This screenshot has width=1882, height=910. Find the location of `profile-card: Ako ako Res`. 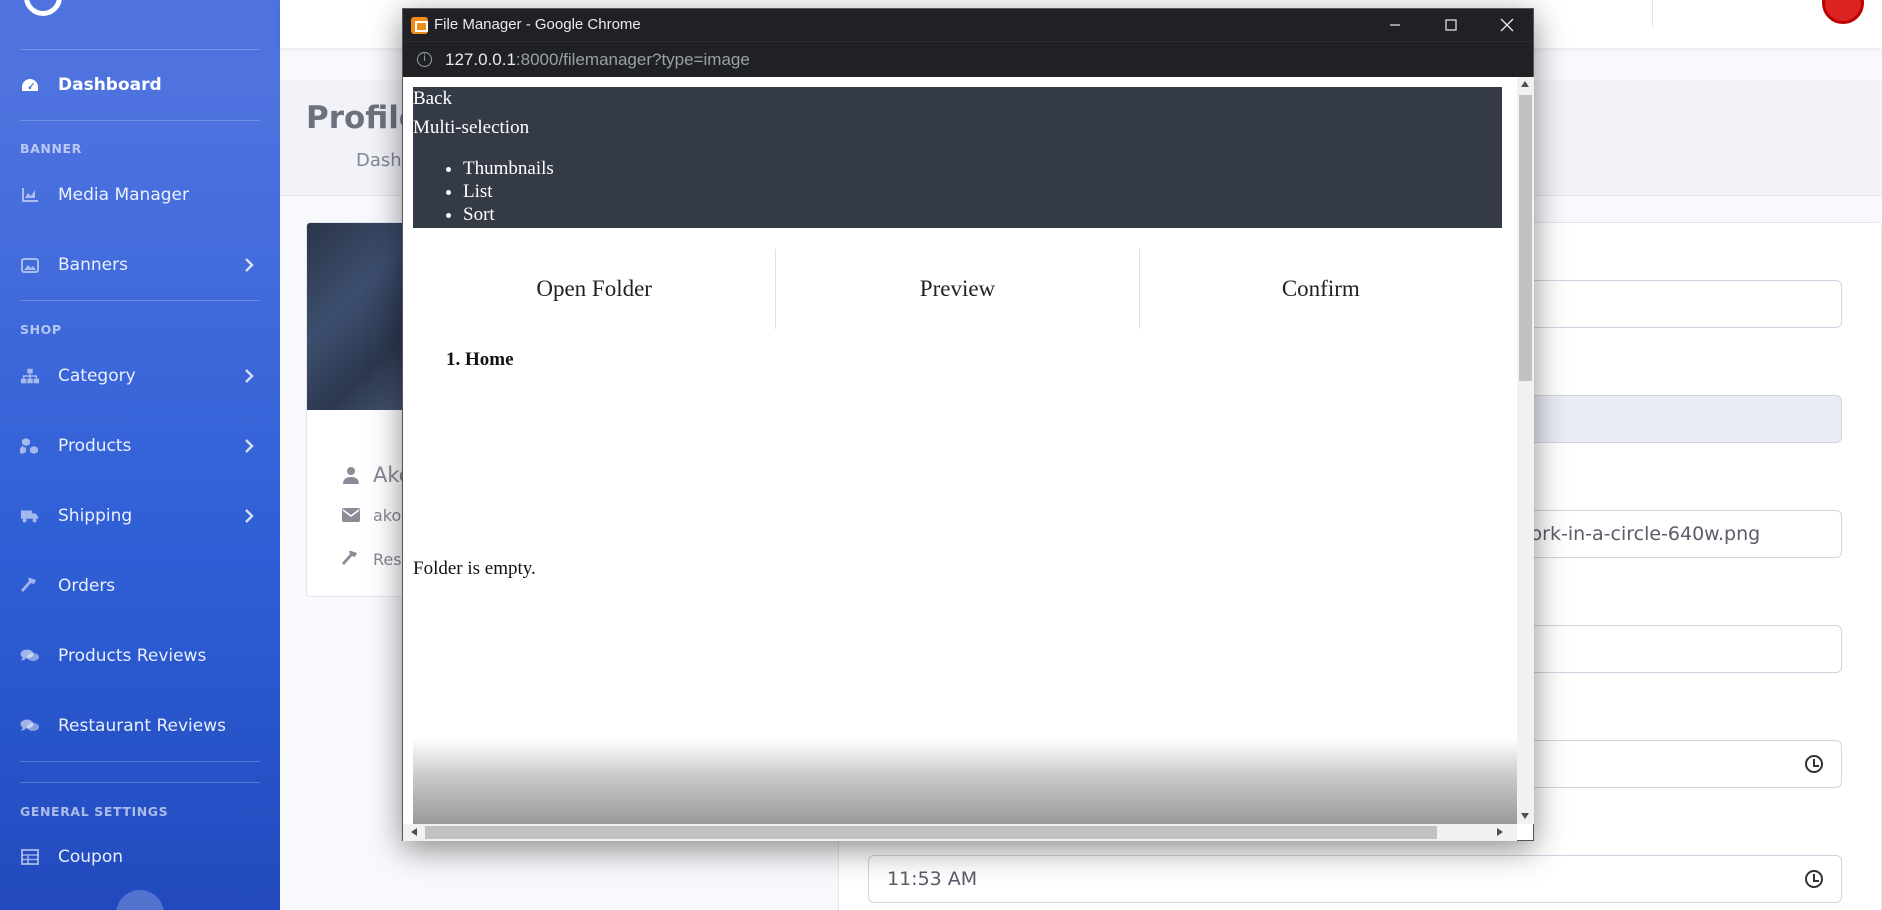

profile-card: Ako ako Res is located at coordinates (361, 409).